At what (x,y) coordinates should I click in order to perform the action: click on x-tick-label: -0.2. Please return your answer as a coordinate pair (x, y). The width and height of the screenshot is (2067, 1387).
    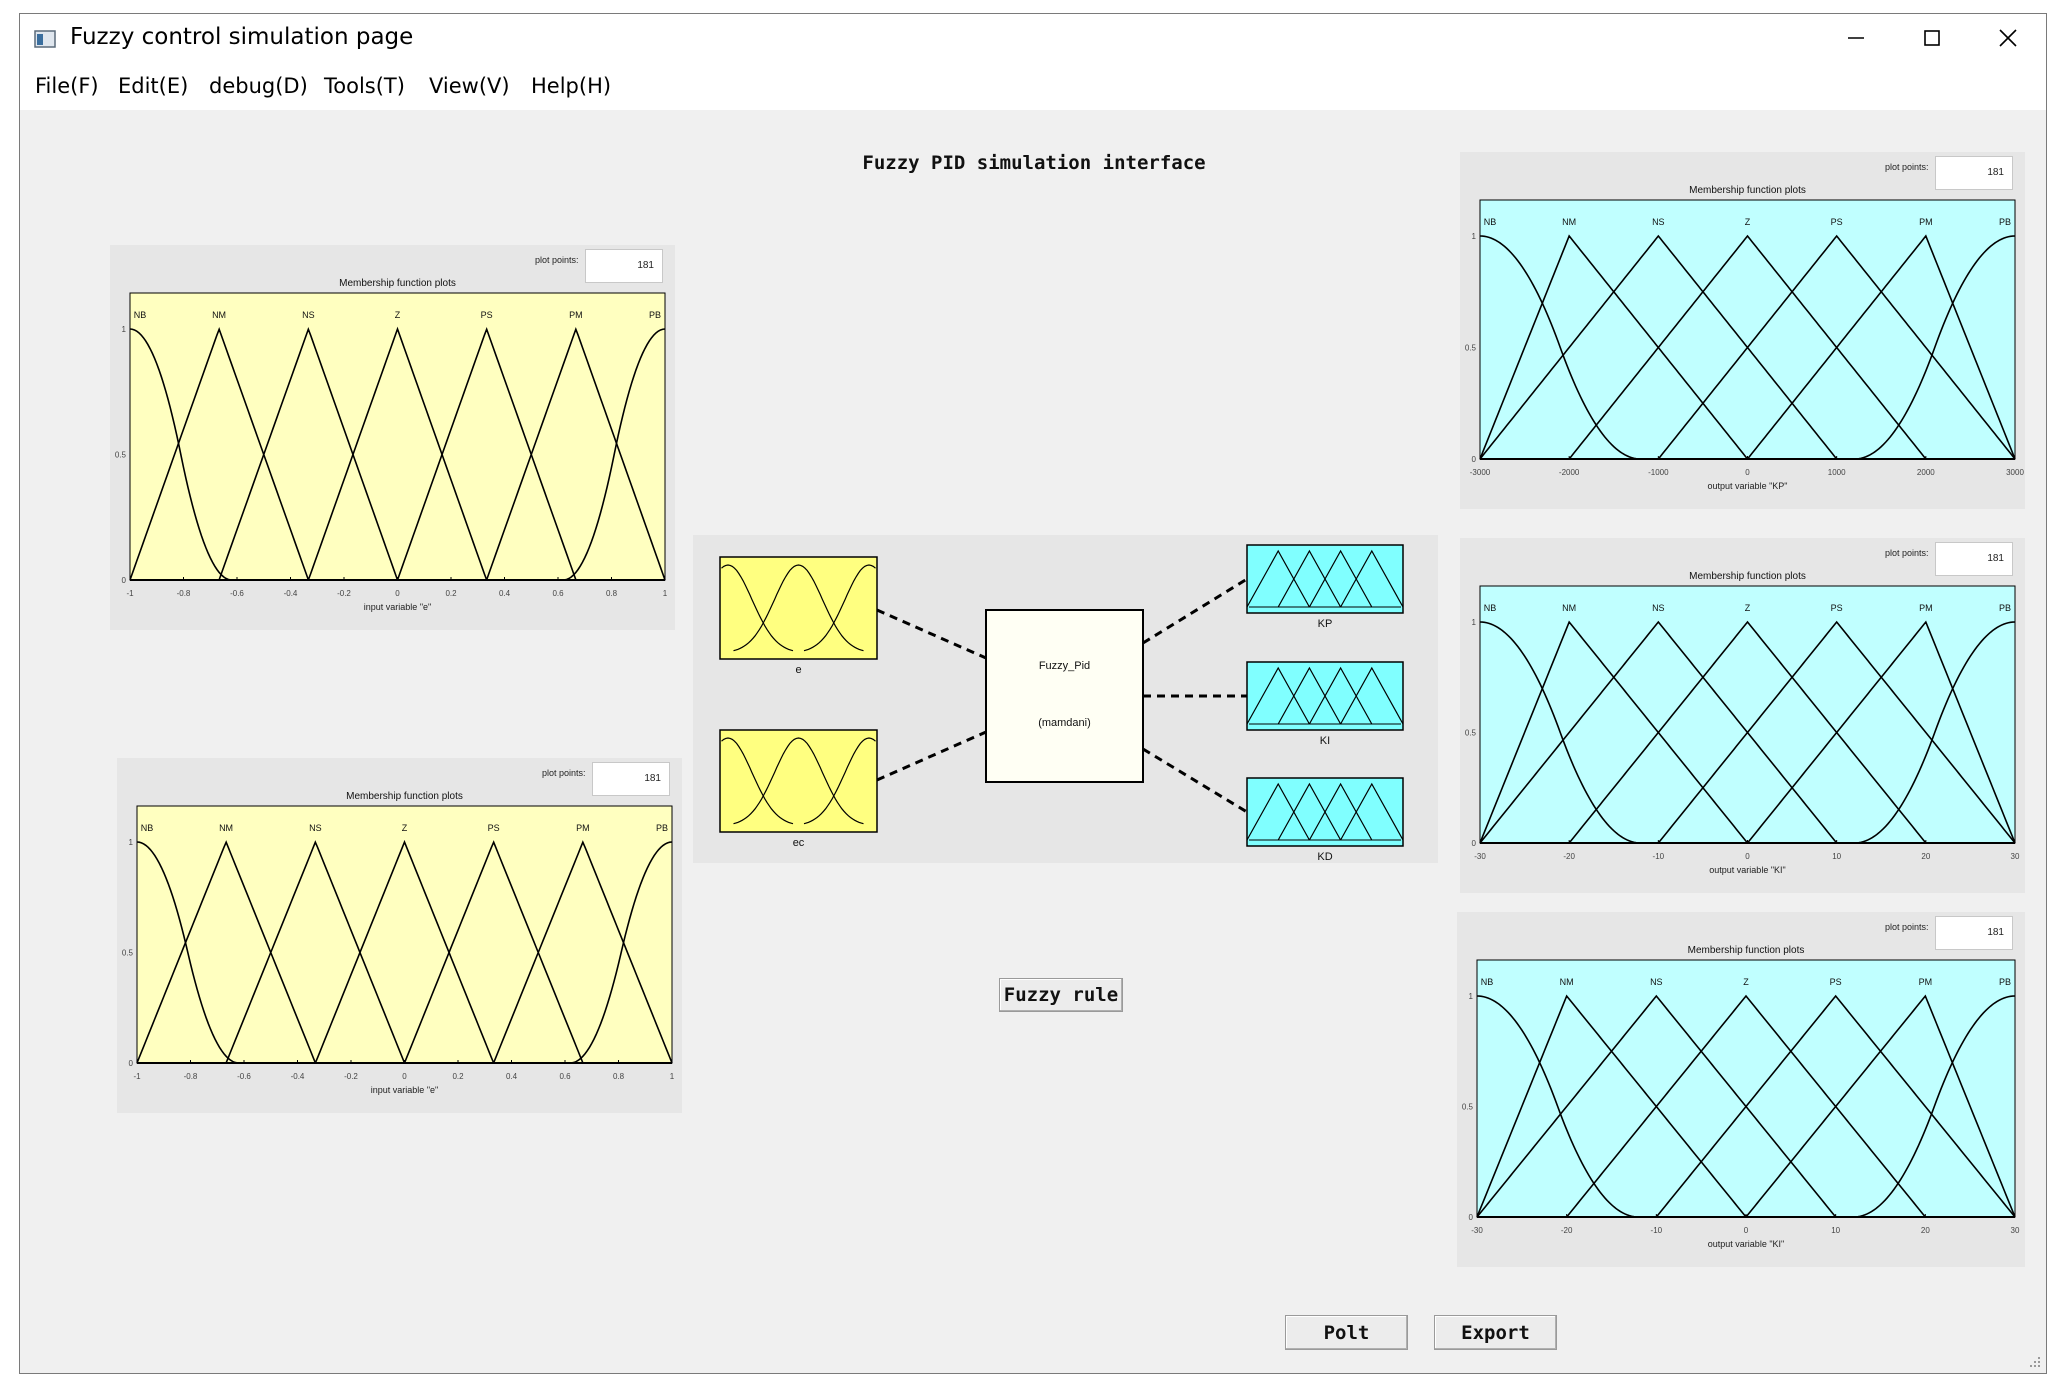
    Looking at the image, I should click on (351, 1076).